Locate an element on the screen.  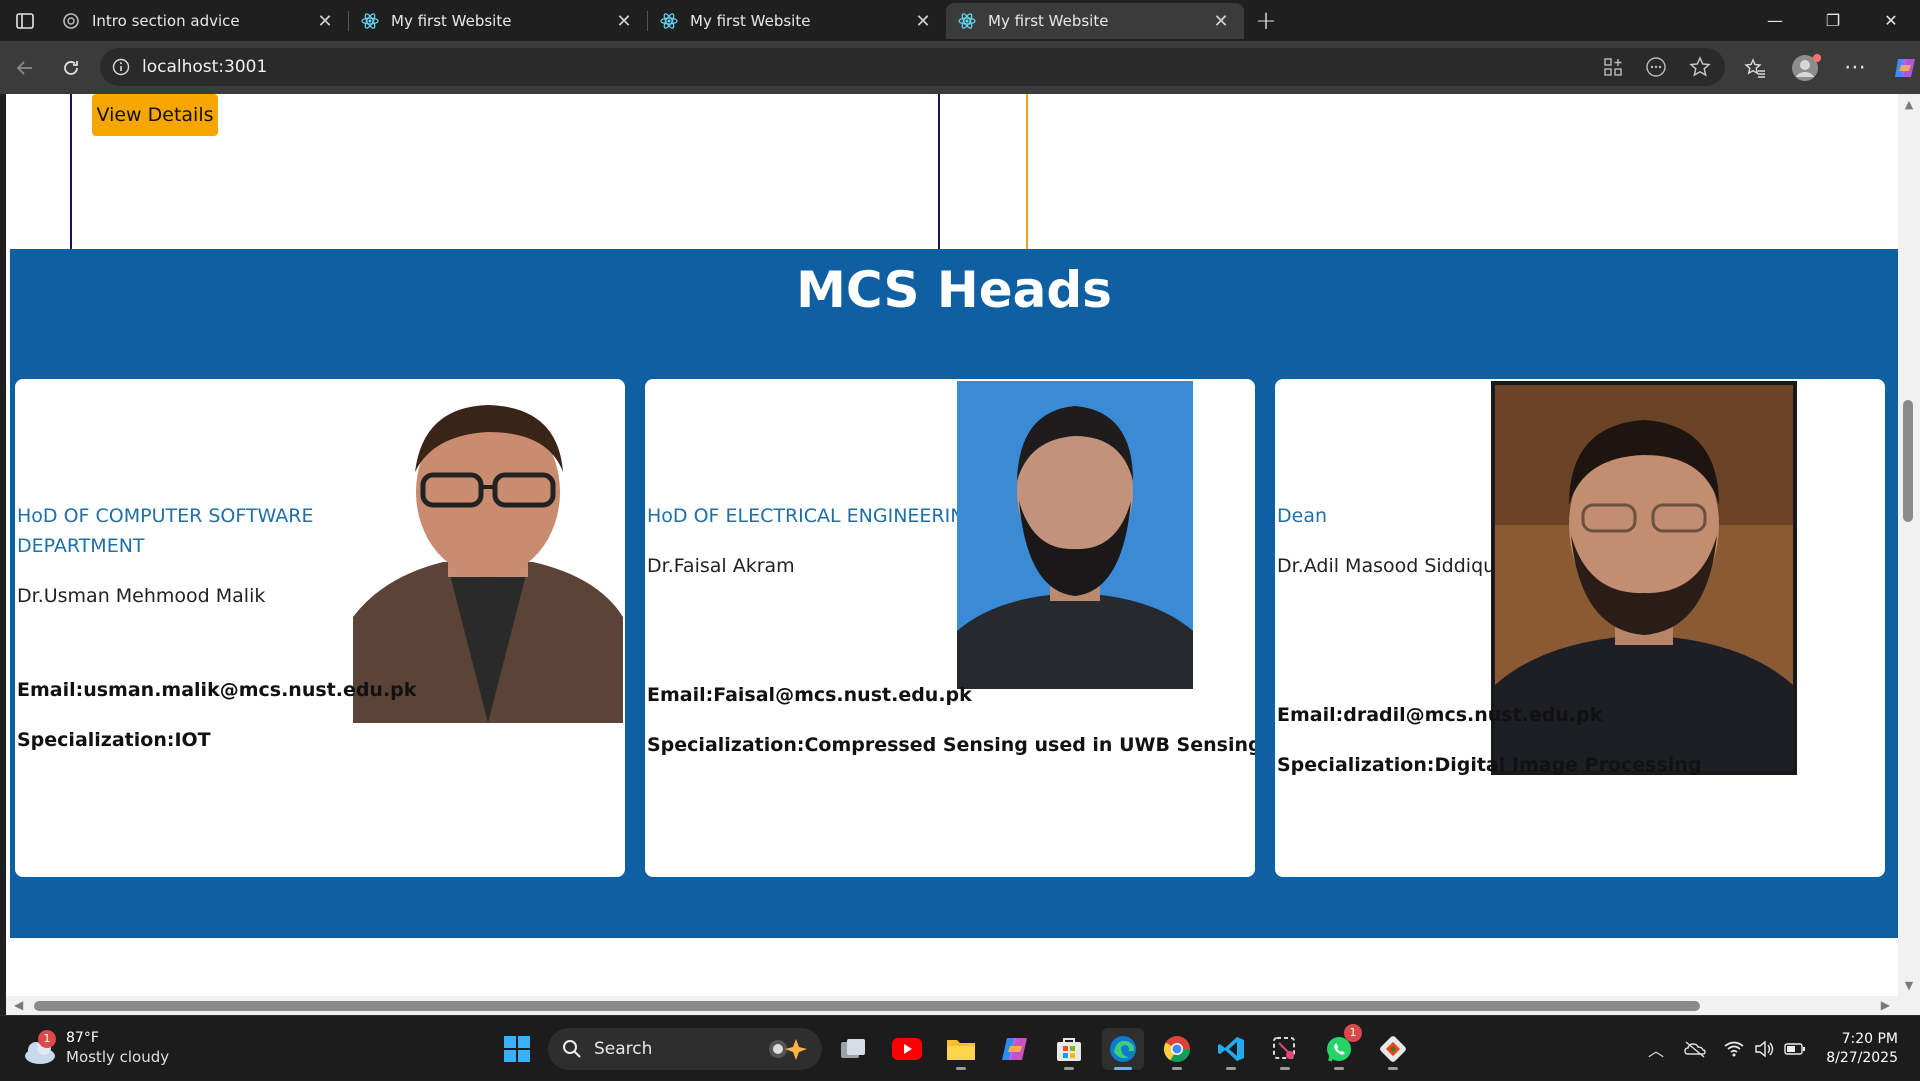
horizontal-scroll-thumb is located at coordinates (867, 1006).